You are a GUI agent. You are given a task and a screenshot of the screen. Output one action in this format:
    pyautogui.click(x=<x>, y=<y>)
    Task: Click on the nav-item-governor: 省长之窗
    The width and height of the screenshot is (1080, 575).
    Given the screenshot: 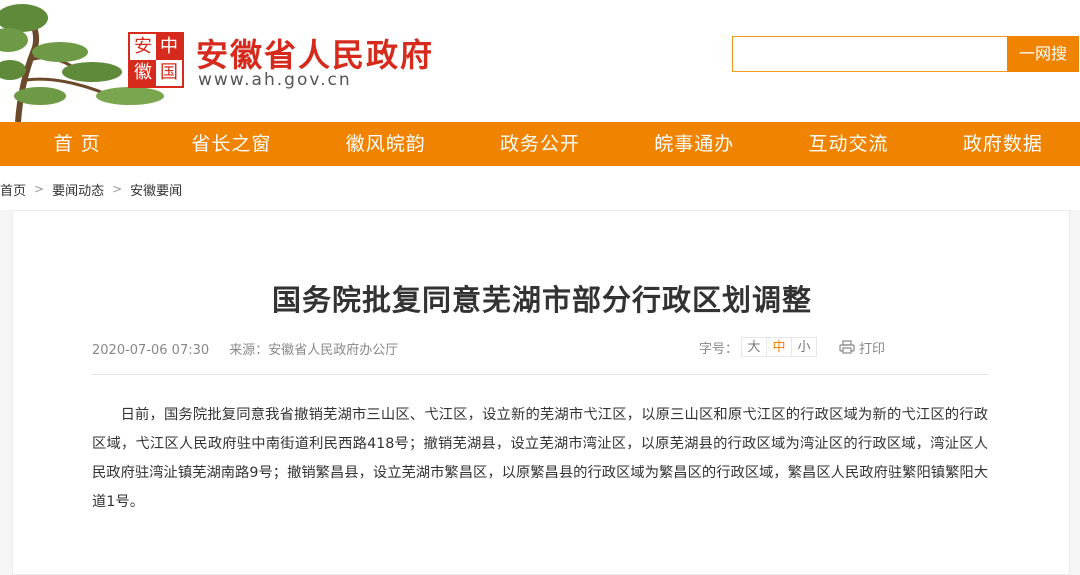 What is the action you would take?
    pyautogui.click(x=231, y=144)
    